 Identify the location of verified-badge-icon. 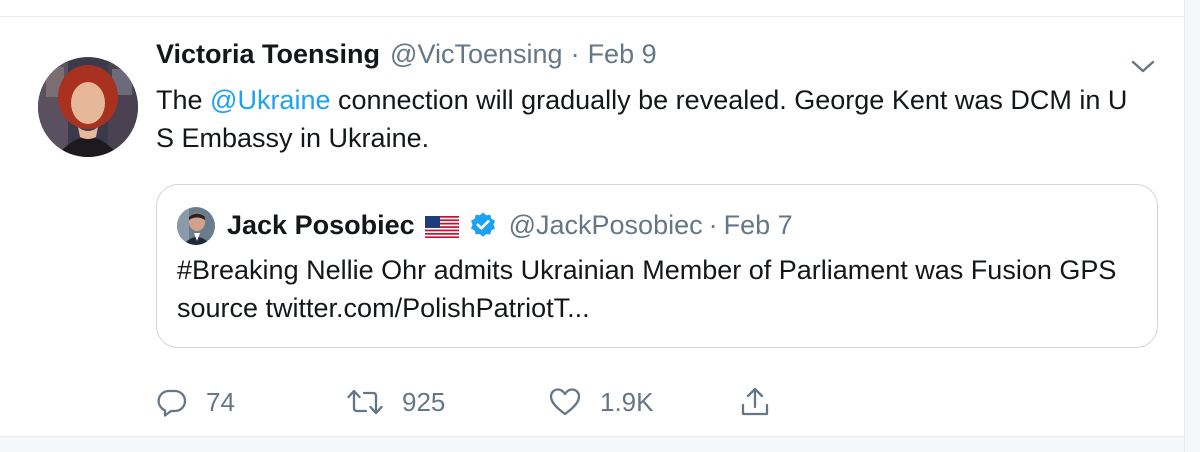
(483, 225).